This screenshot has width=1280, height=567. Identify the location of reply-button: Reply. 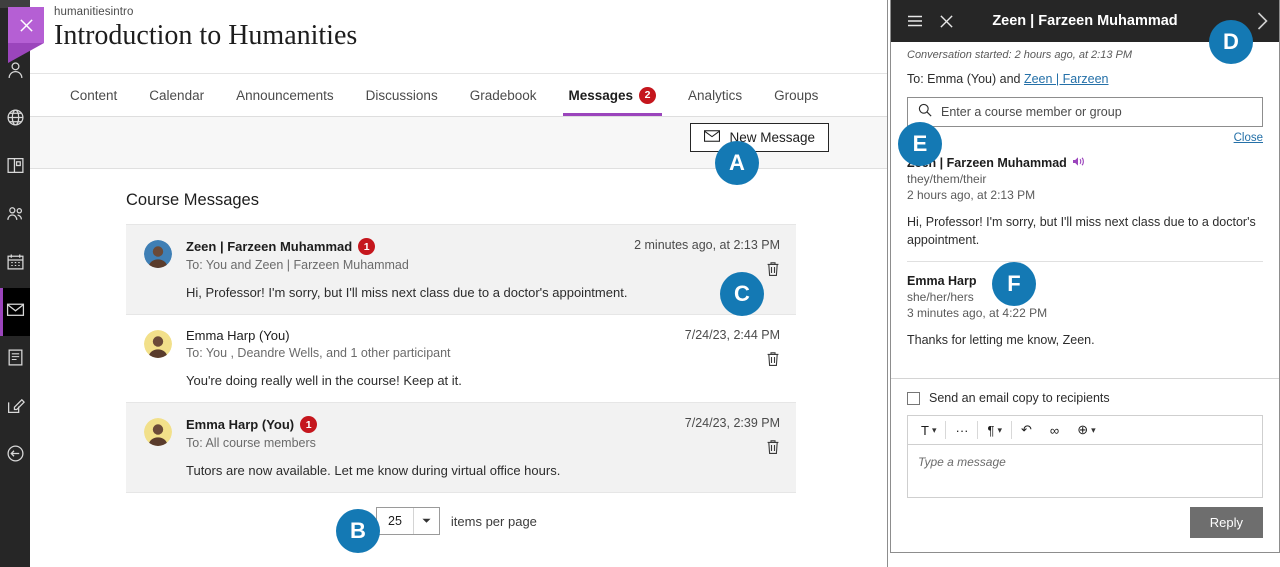
(1226, 522).